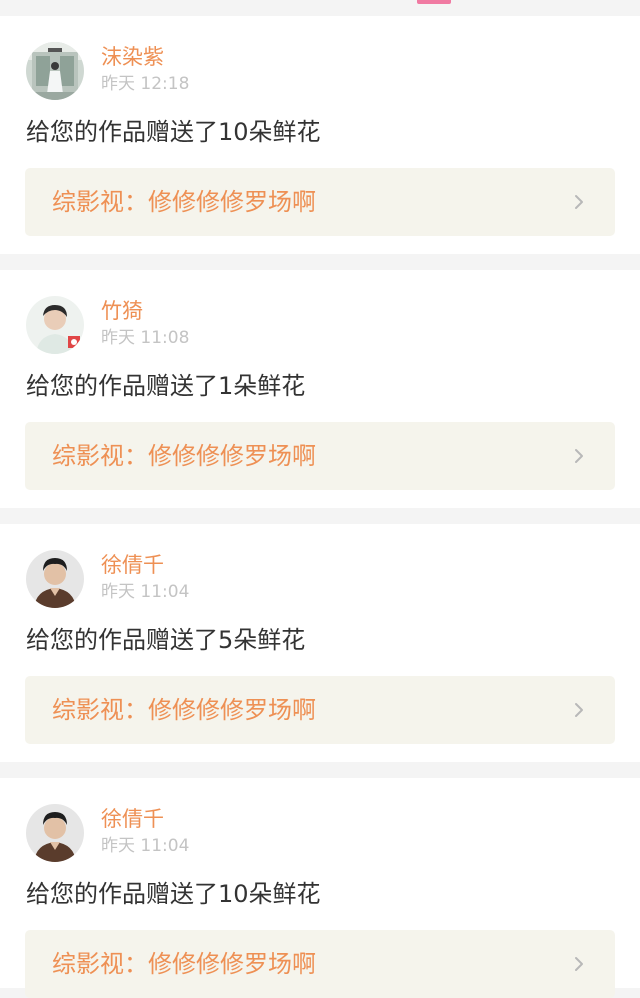 The height and width of the screenshot is (998, 640). What do you see at coordinates (434, 2) in the screenshot?
I see `active-tab-indicator` at bounding box center [434, 2].